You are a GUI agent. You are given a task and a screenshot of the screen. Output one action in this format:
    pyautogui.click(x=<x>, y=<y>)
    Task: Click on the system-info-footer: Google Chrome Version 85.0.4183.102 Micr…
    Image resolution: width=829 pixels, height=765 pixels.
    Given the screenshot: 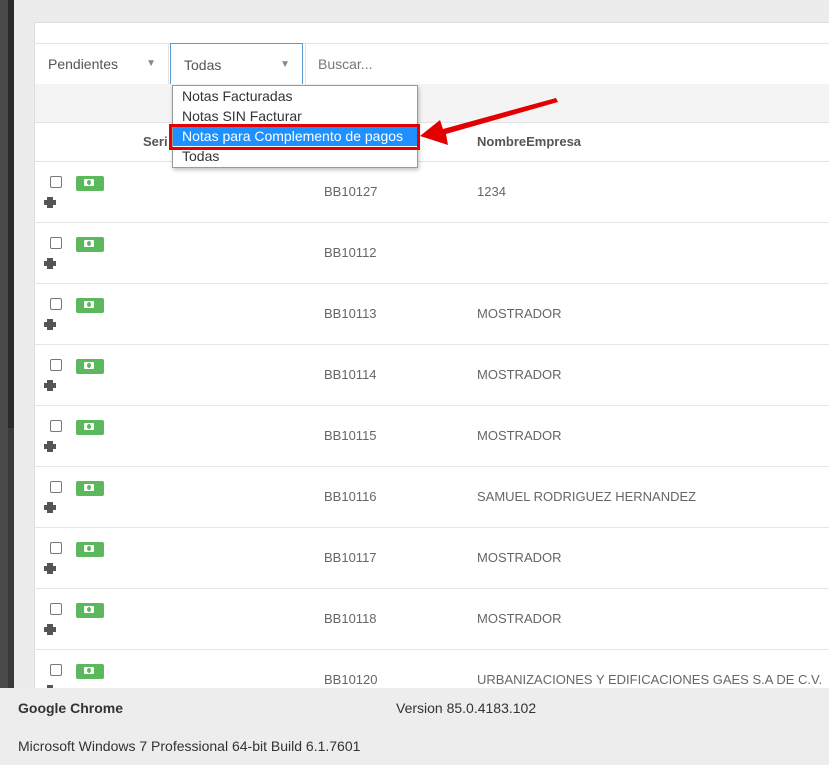 What is the action you would take?
    pyautogui.click(x=414, y=726)
    